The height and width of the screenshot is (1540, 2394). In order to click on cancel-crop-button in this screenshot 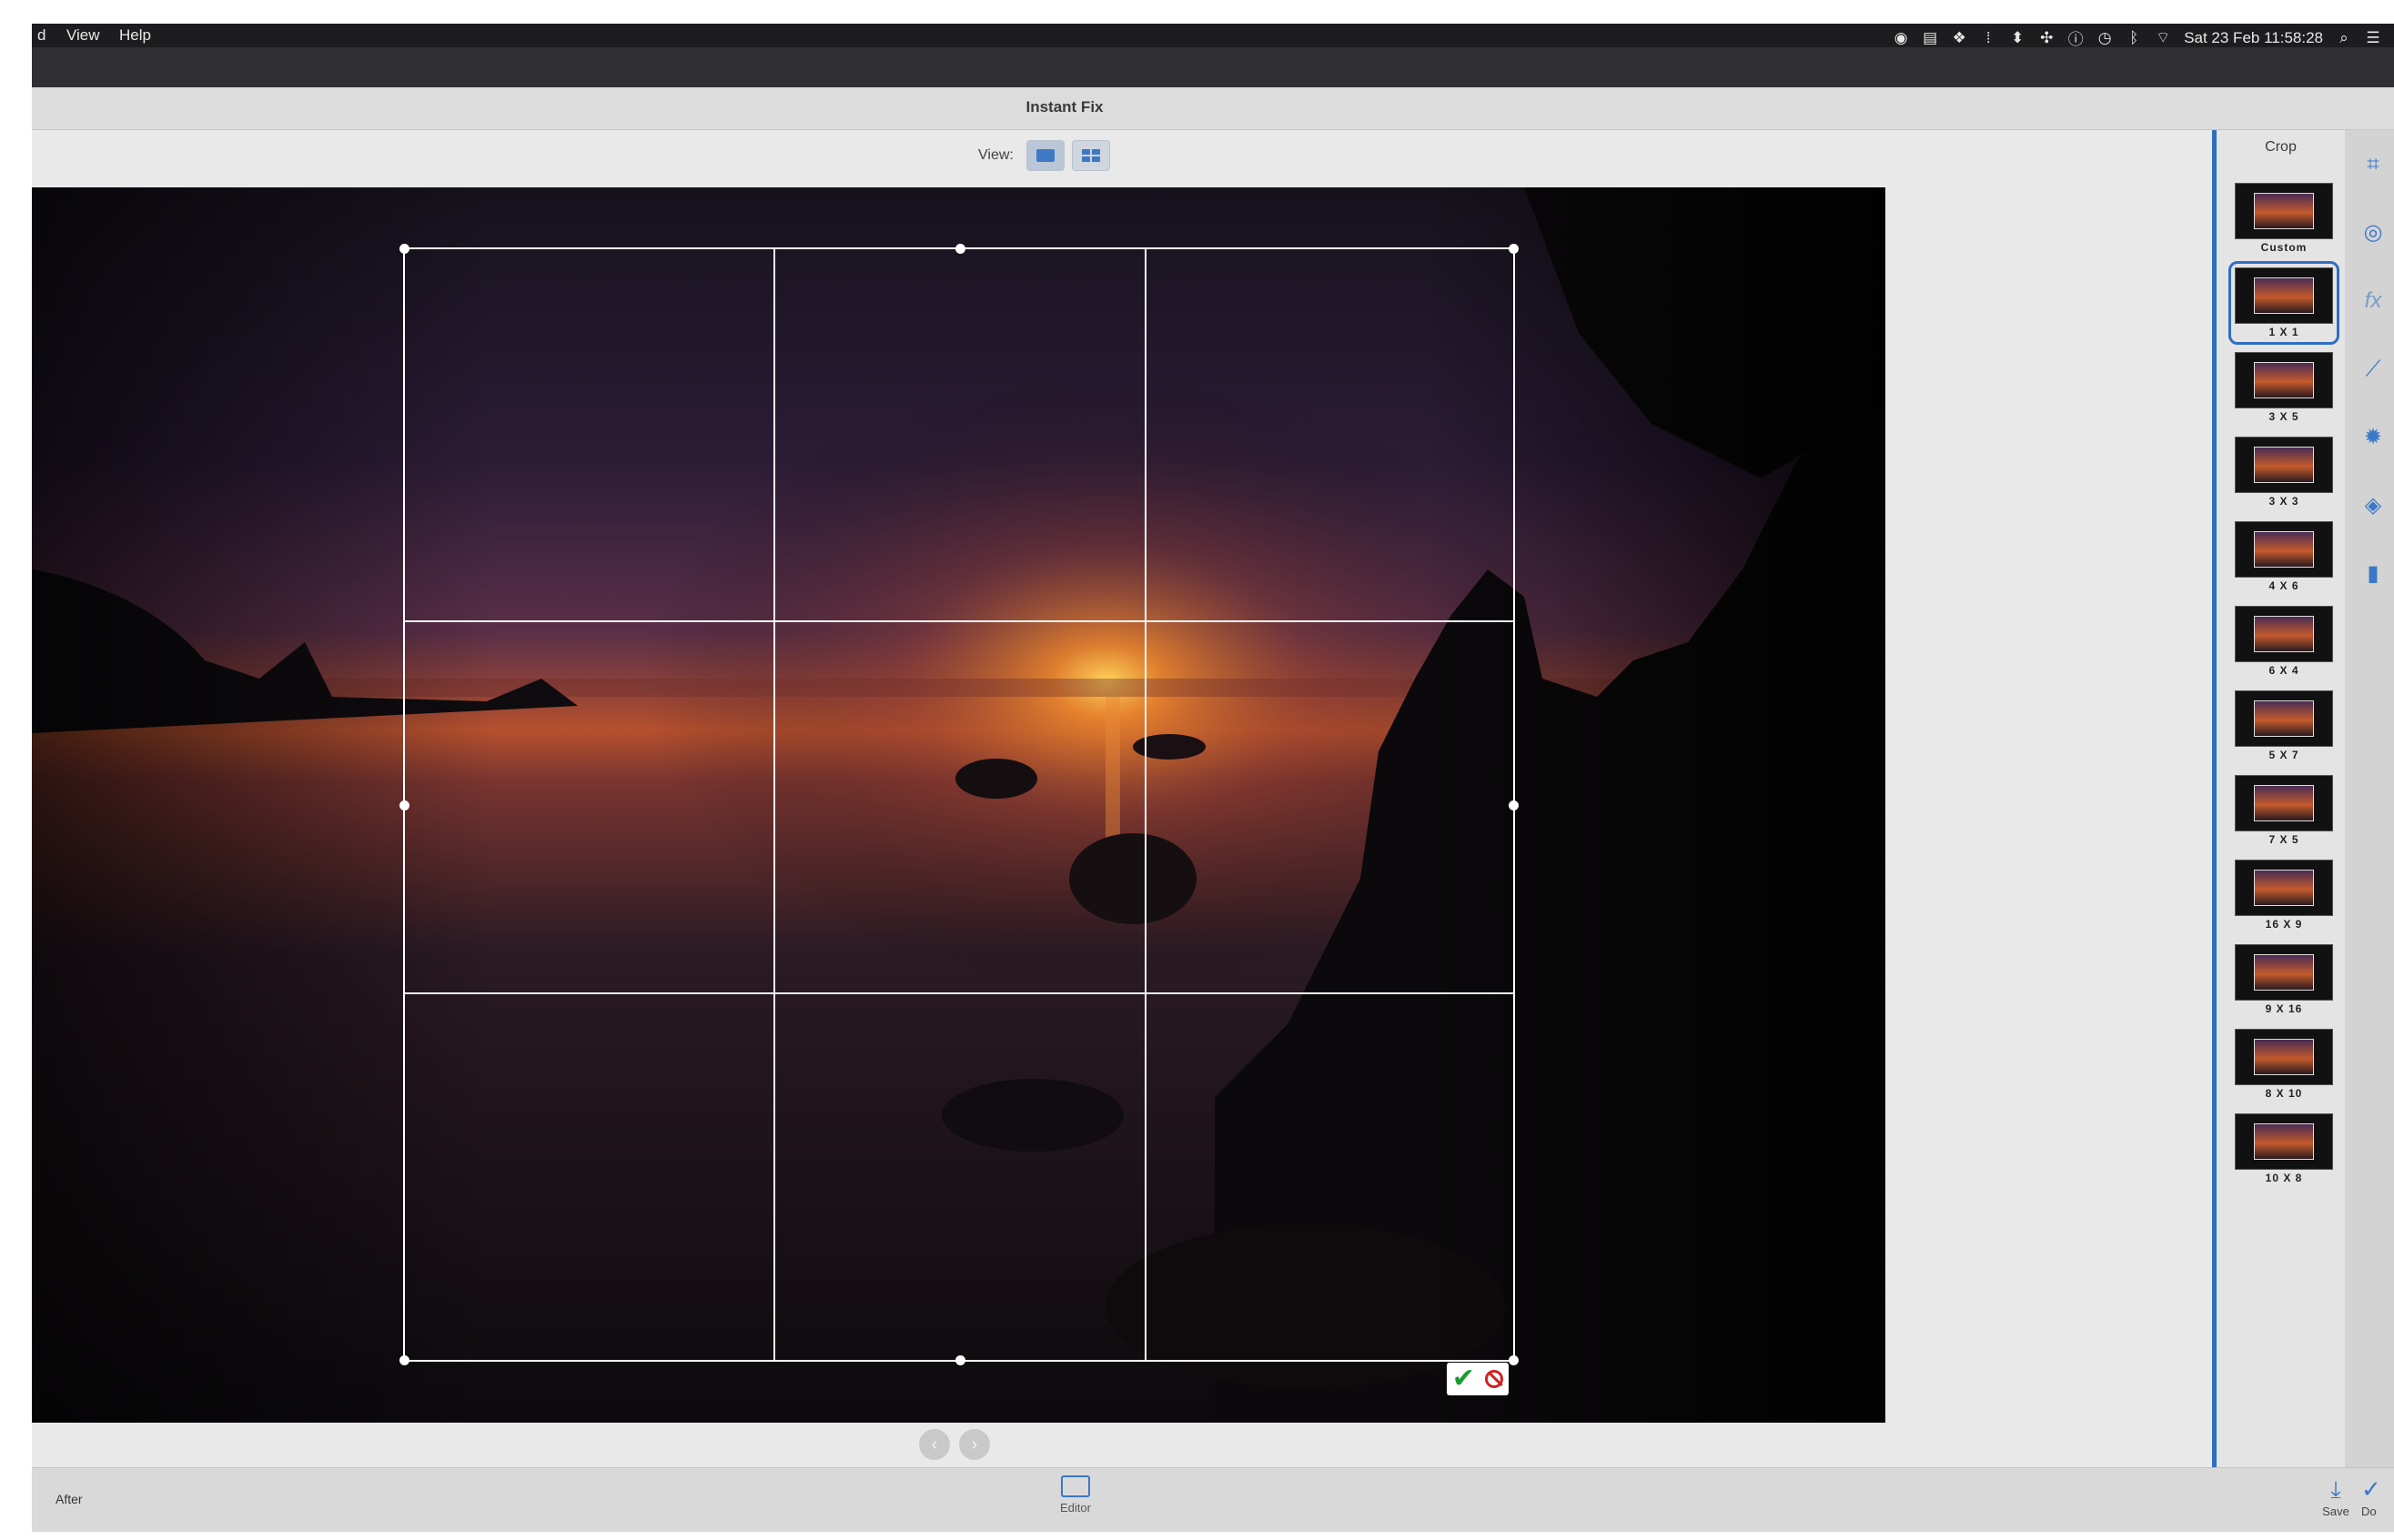, I will do `click(1494, 1379)`.